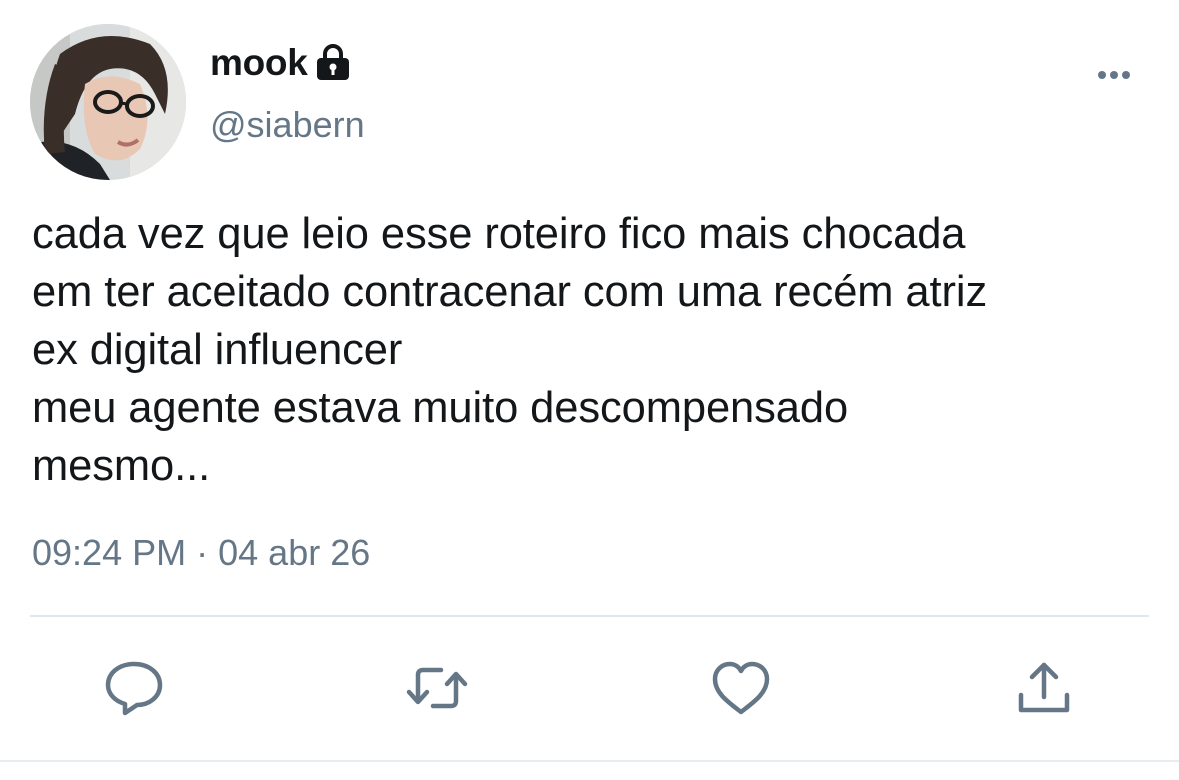 This screenshot has height=780, width=1179. What do you see at coordinates (287, 125) in the screenshot?
I see `user-handle: @siabern` at bounding box center [287, 125].